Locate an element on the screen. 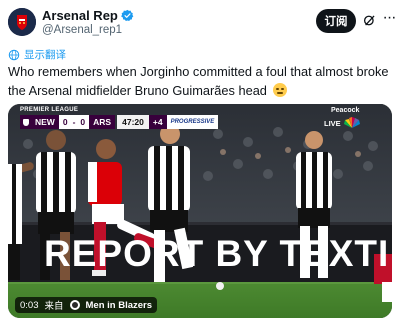 The image size is (400, 326). home-score: 0 is located at coordinates (65, 122).